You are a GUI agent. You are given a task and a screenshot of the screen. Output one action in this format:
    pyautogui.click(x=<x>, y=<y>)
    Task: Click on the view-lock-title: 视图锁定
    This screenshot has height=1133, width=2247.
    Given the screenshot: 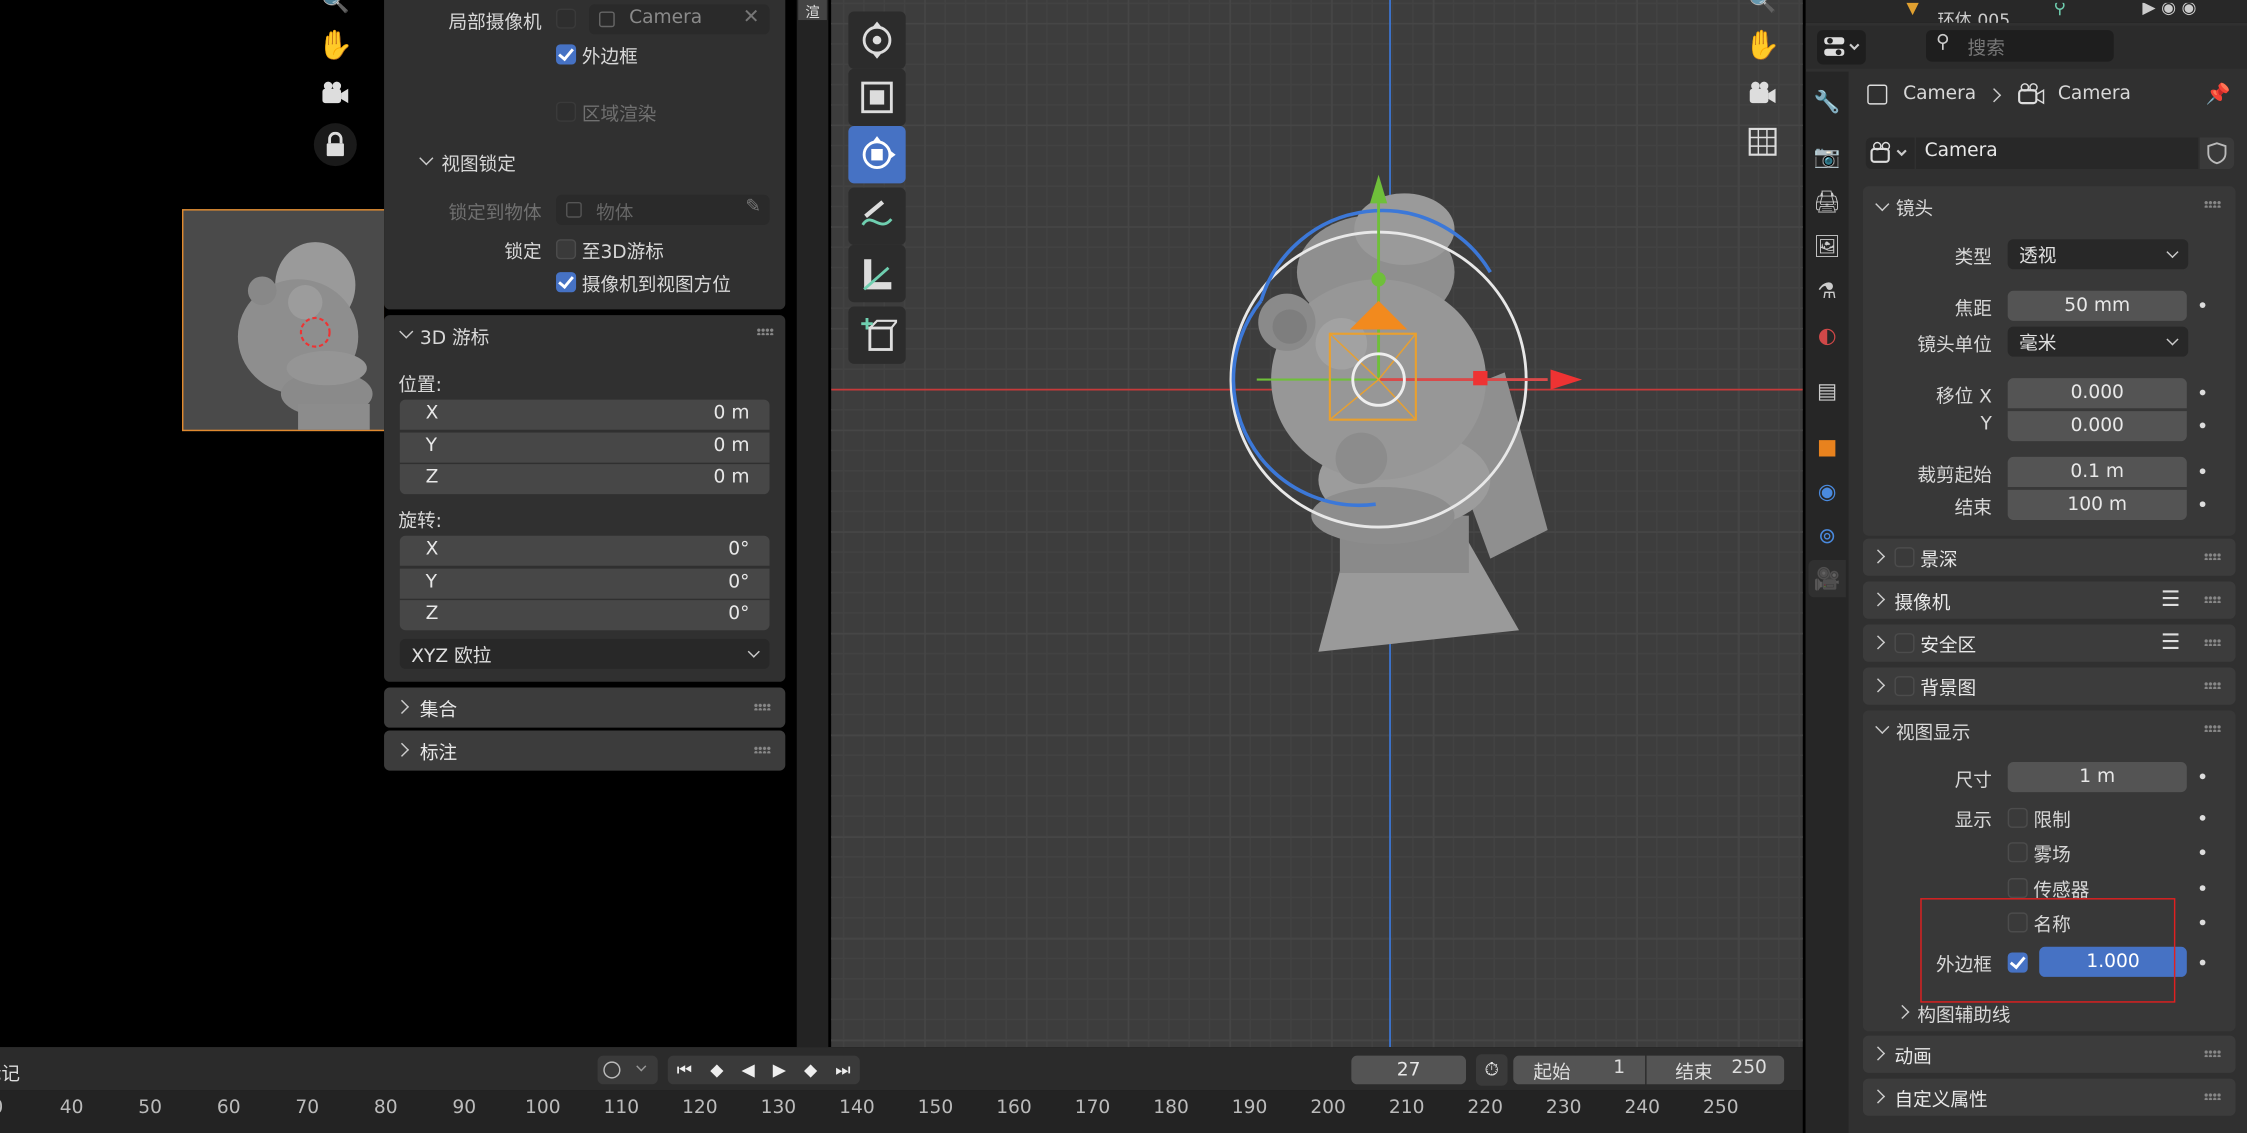 What is the action you would take?
    pyautogui.click(x=478, y=162)
    